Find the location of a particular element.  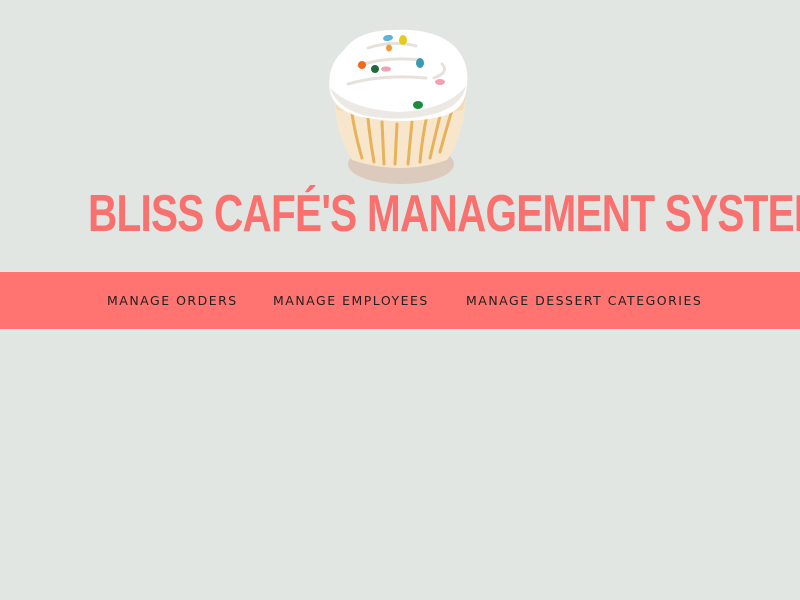

cupcake-icon is located at coordinates (397, 106).